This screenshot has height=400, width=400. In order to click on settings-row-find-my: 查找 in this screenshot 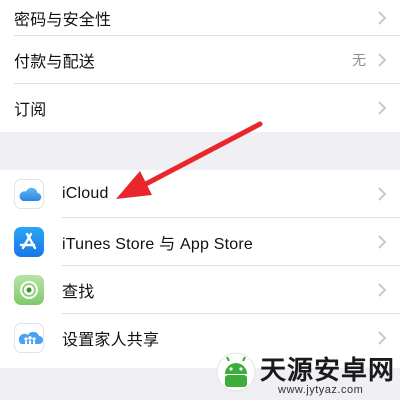, I will do `click(200, 290)`.